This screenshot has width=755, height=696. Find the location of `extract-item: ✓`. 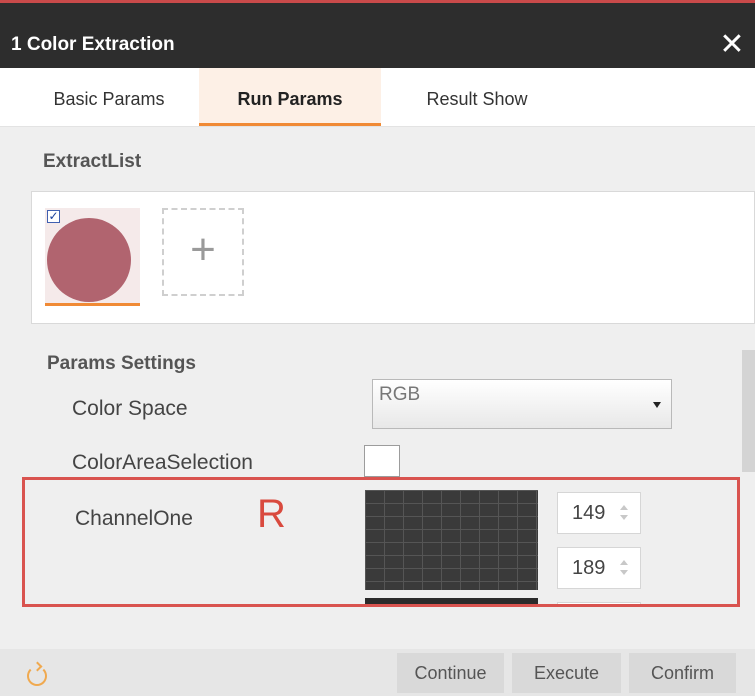

extract-item: ✓ is located at coordinates (92, 257).